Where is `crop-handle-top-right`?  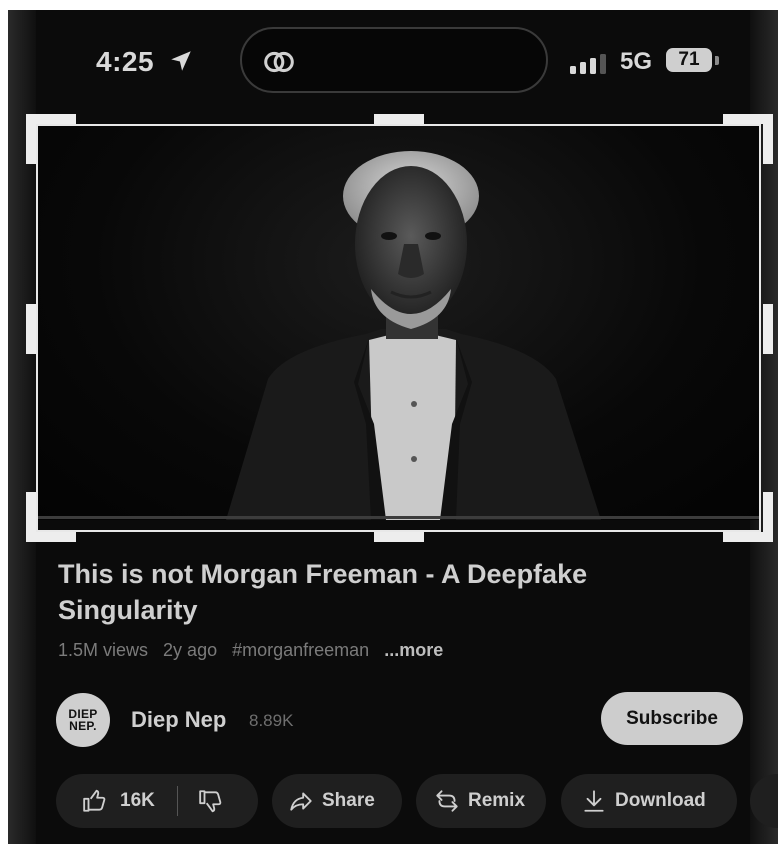 crop-handle-top-right is located at coordinates (768, 139).